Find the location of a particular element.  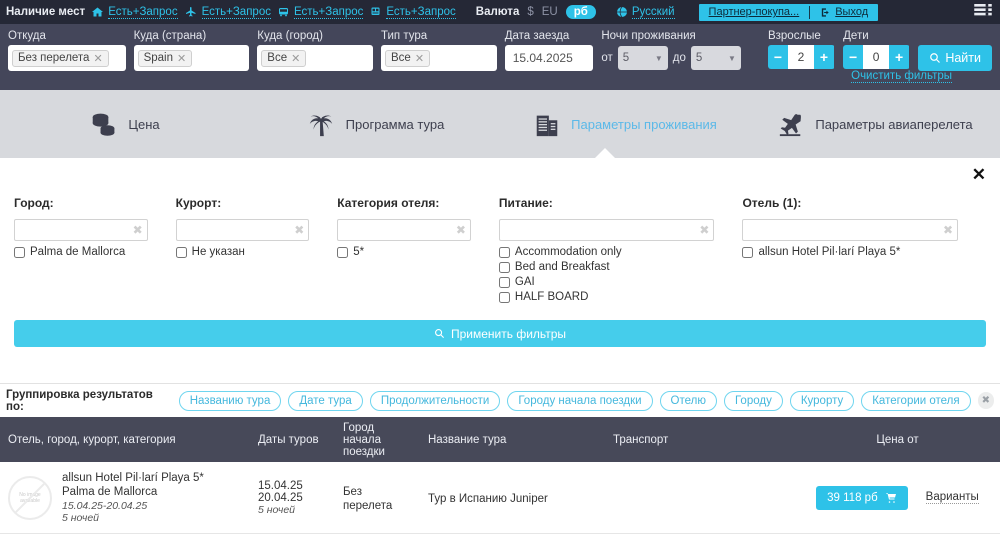

filter-title-meal: Питание: is located at coordinates (525, 203).